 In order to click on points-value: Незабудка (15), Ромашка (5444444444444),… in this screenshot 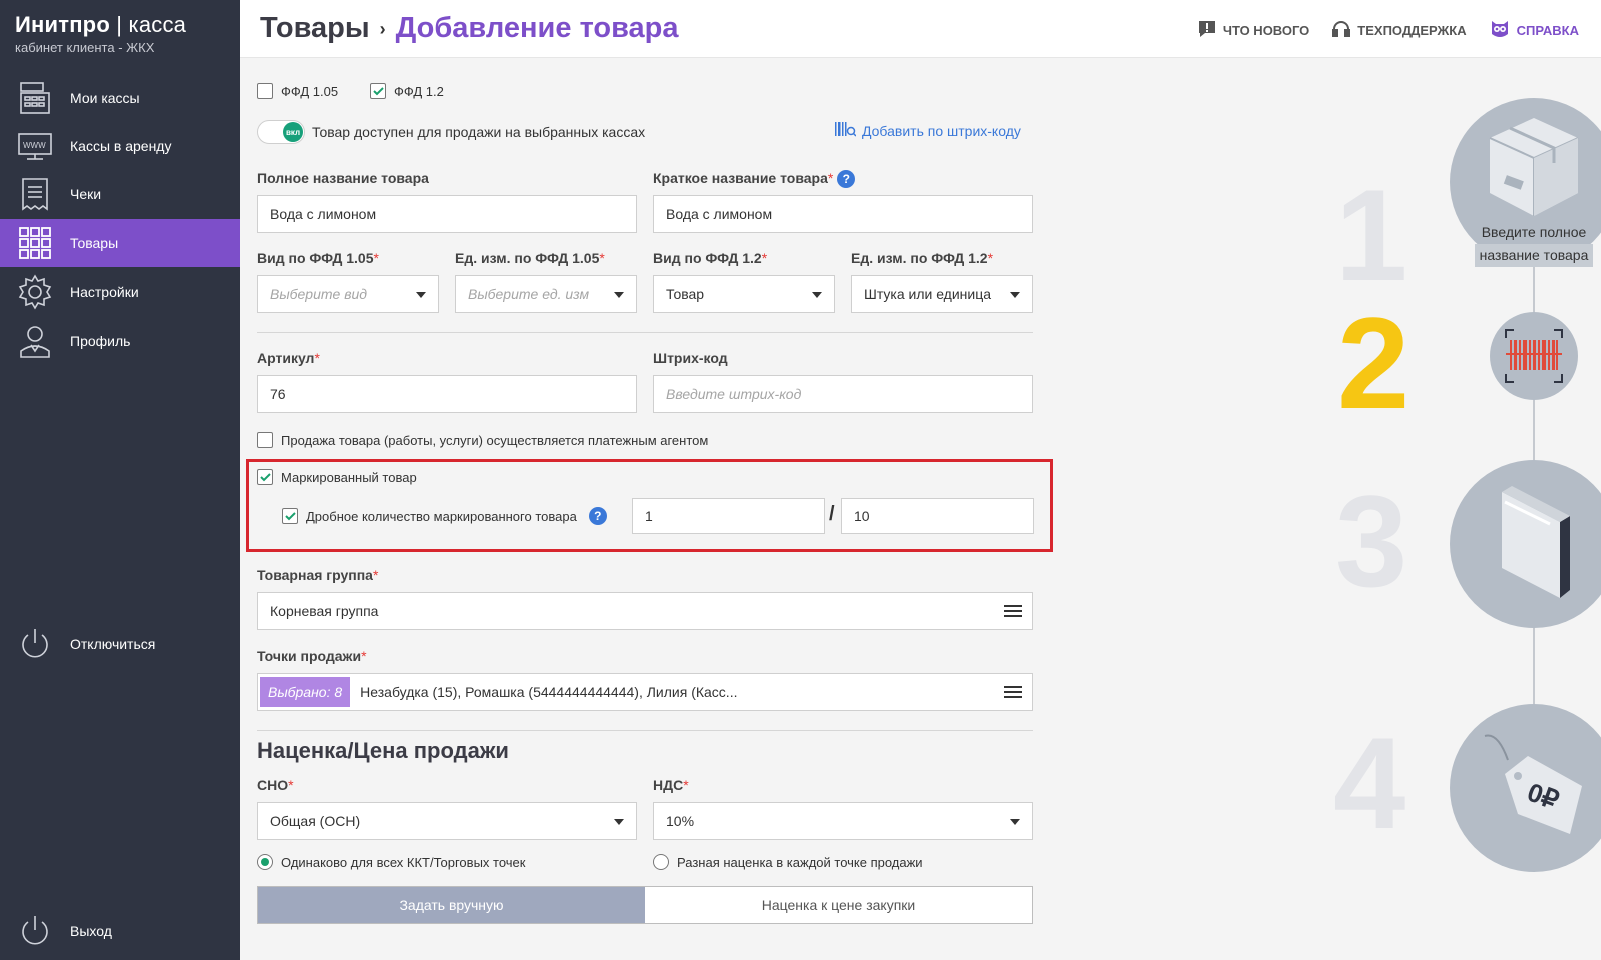, I will do `click(549, 692)`.